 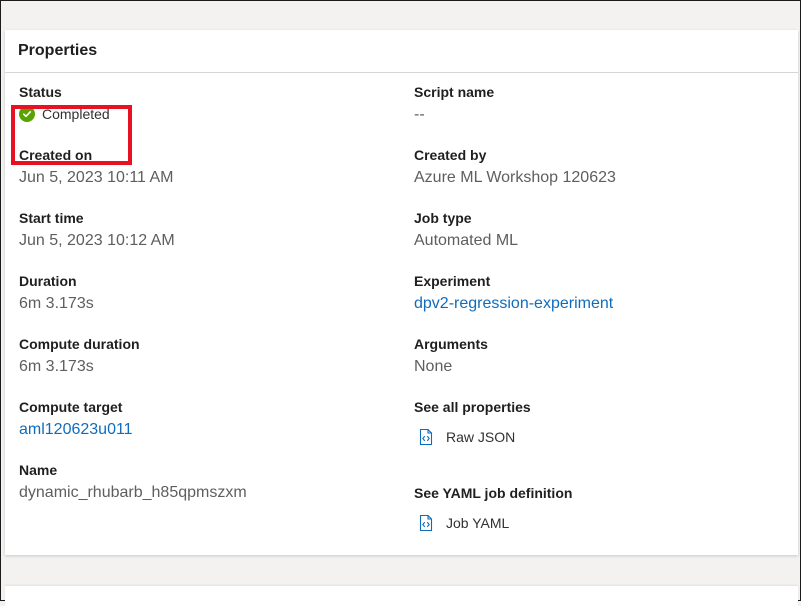 I want to click on property-compute-duration: Compute duration 6m 3.173s, so click(x=79, y=356).